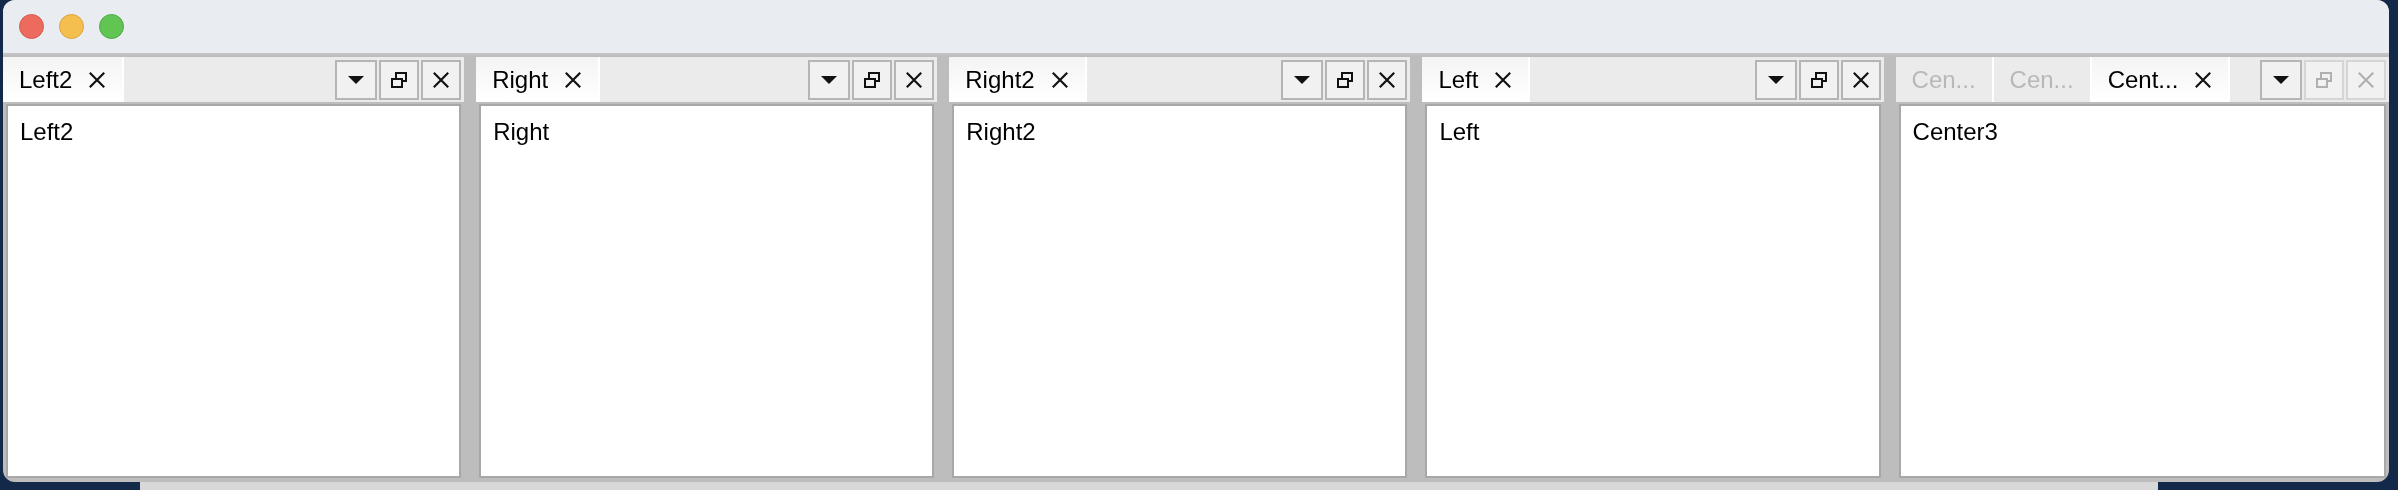 The image size is (2398, 490). What do you see at coordinates (1018, 79) in the screenshot?
I see `tab: Right2` at bounding box center [1018, 79].